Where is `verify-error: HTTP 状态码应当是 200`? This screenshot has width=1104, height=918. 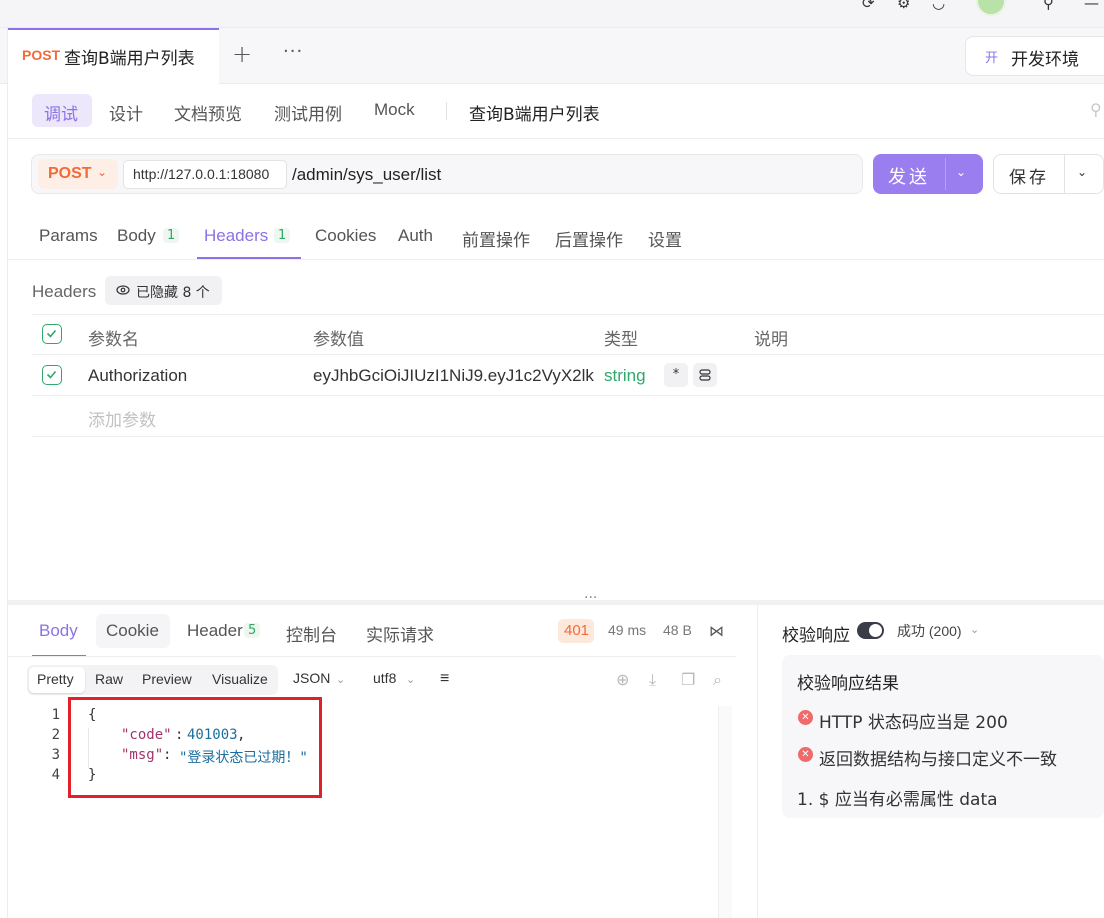 verify-error: HTTP 状态码应当是 200 is located at coordinates (913, 723).